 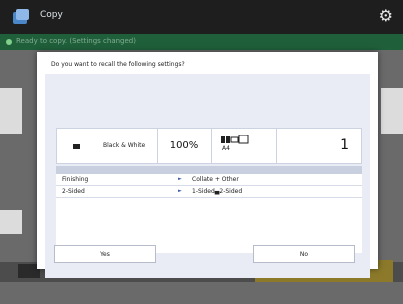 What do you see at coordinates (304, 254) in the screenshot?
I see `no-button: No` at bounding box center [304, 254].